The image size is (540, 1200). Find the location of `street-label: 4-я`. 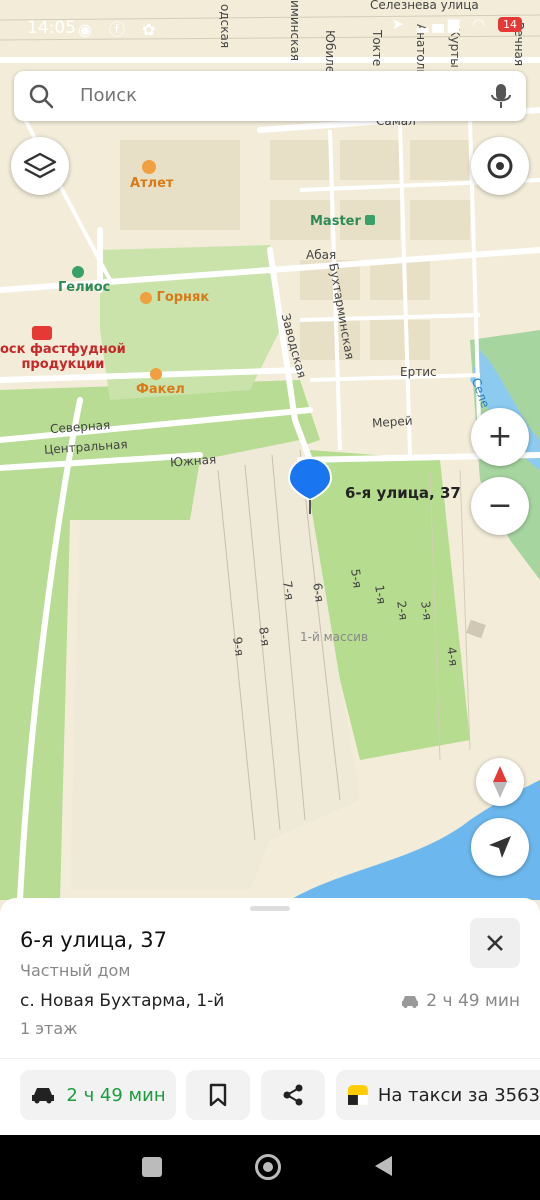

street-label: 4-я is located at coordinates (452, 656).